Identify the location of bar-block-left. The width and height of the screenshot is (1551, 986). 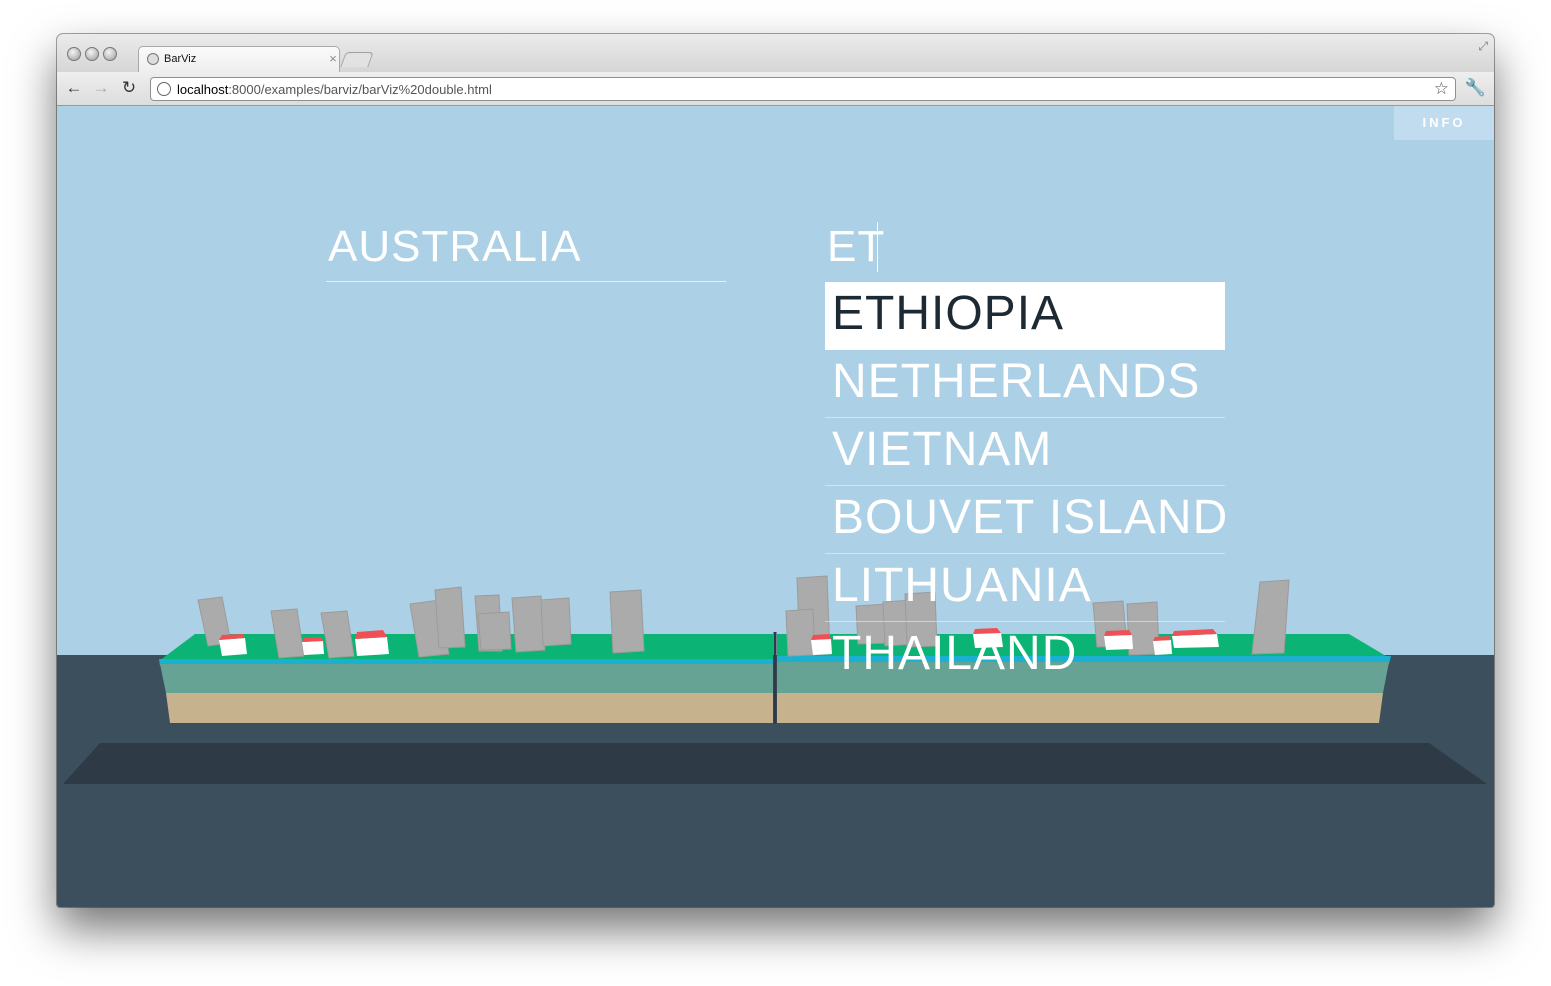
(466, 678).